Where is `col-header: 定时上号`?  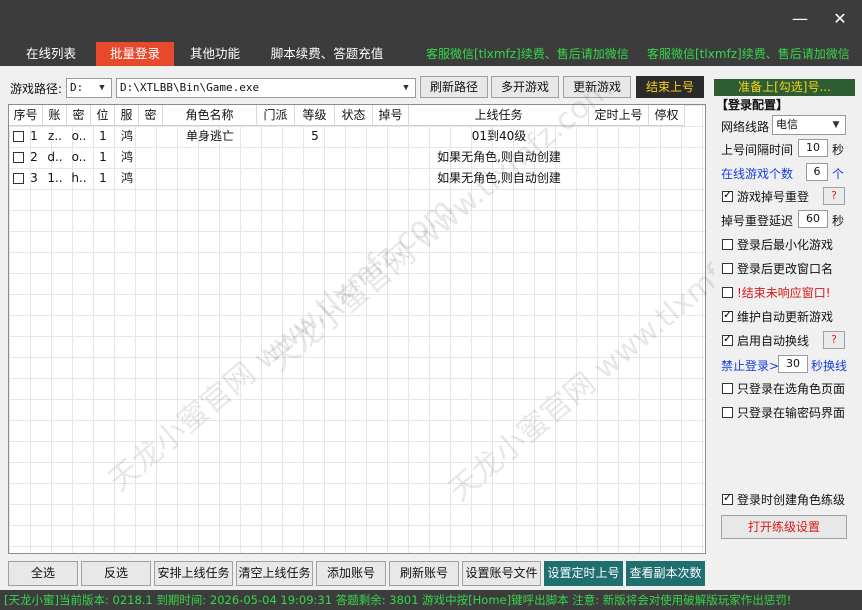
col-header: 定时上号 is located at coordinates (619, 115).